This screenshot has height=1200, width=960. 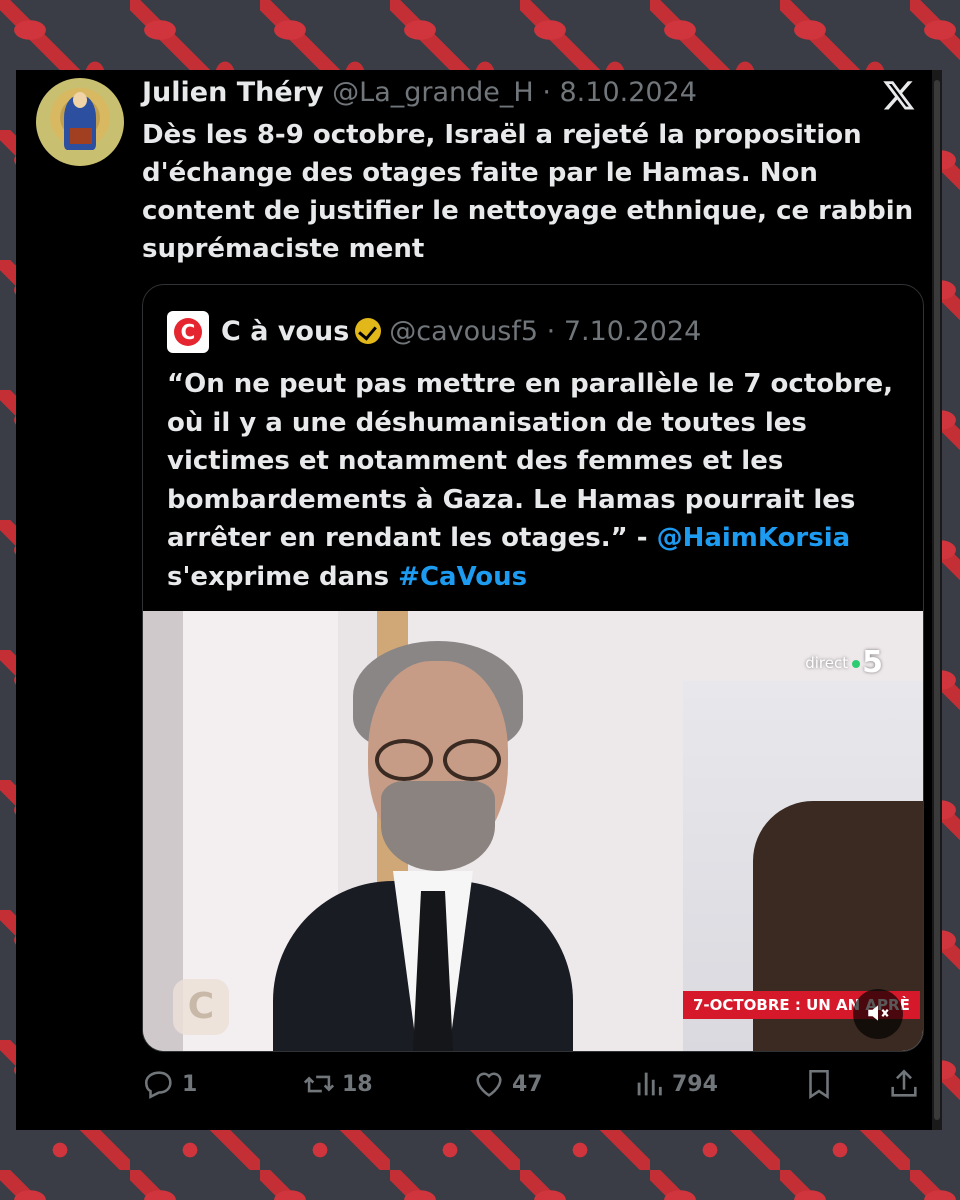 I want to click on avatar-book, so click(x=81, y=136).